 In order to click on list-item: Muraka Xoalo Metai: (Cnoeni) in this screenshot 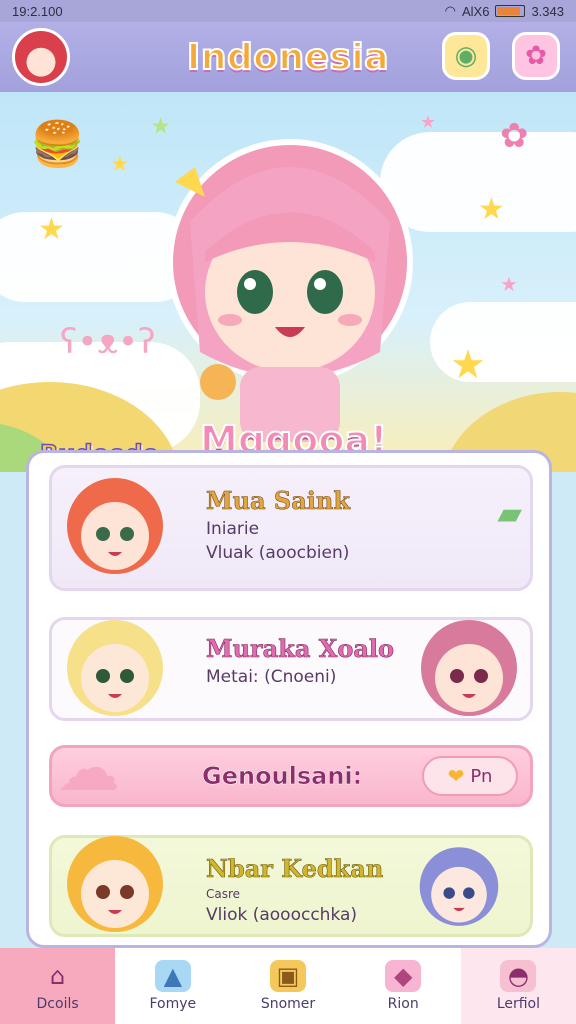, I will do `click(291, 669)`.